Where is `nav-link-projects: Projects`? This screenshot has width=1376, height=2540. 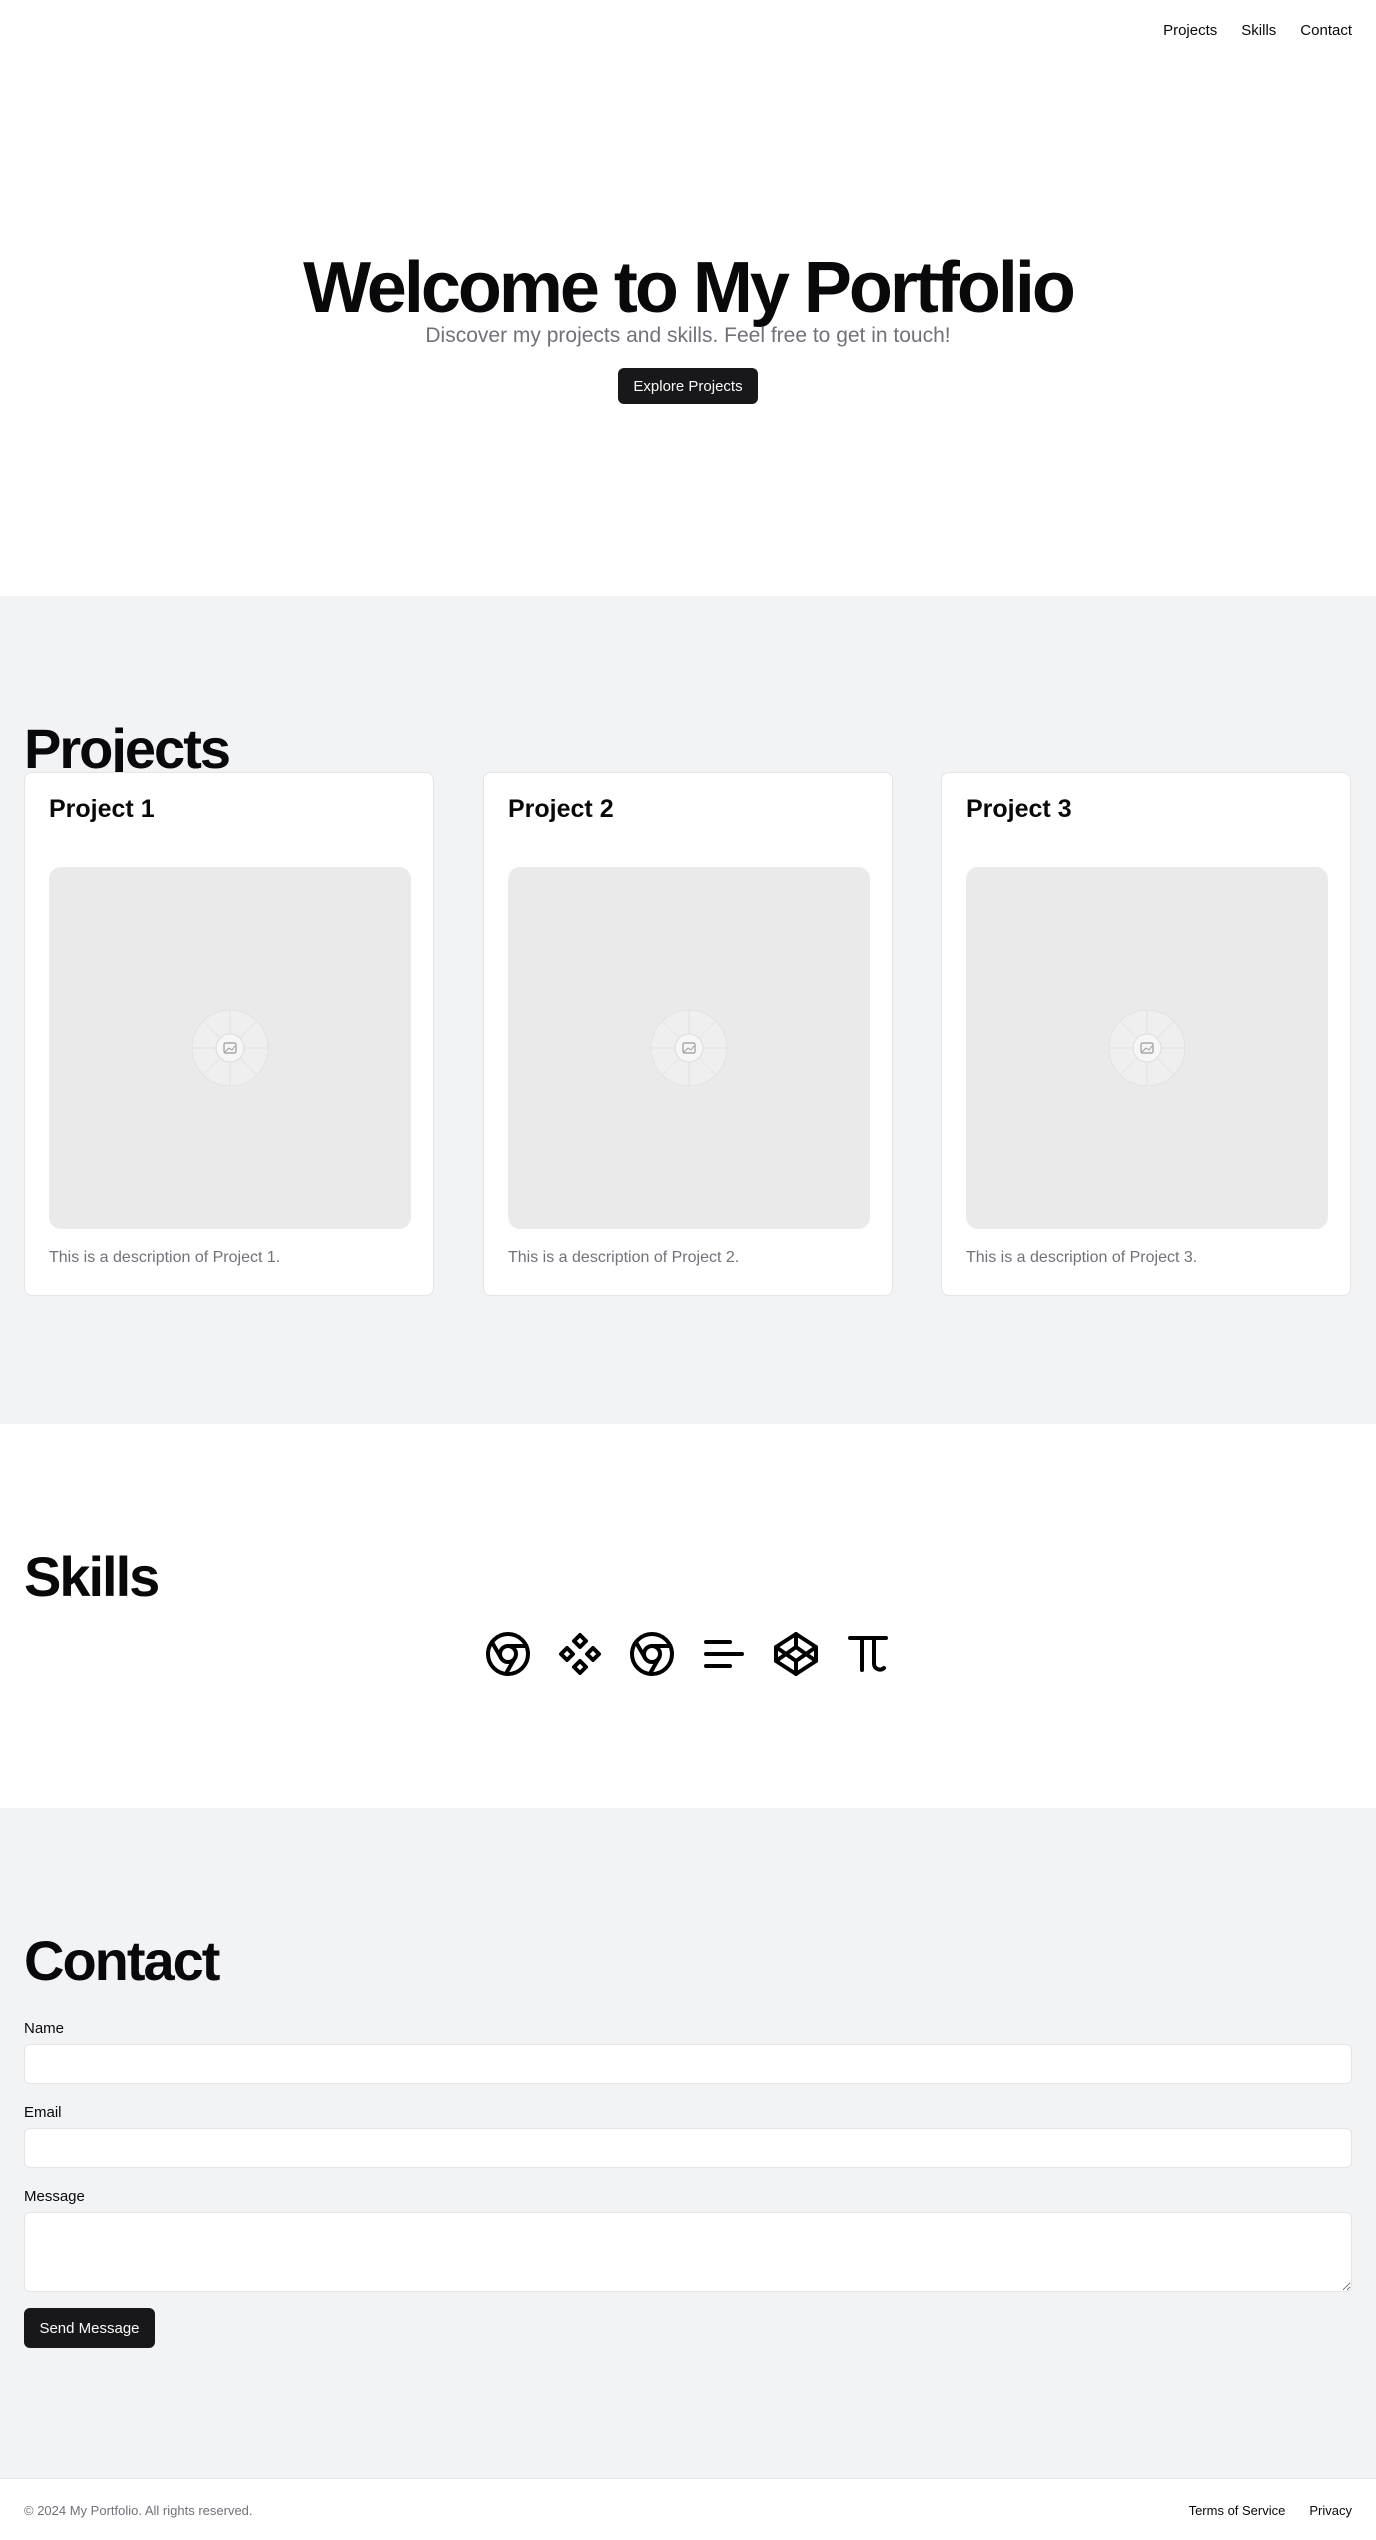 nav-link-projects: Projects is located at coordinates (1190, 30).